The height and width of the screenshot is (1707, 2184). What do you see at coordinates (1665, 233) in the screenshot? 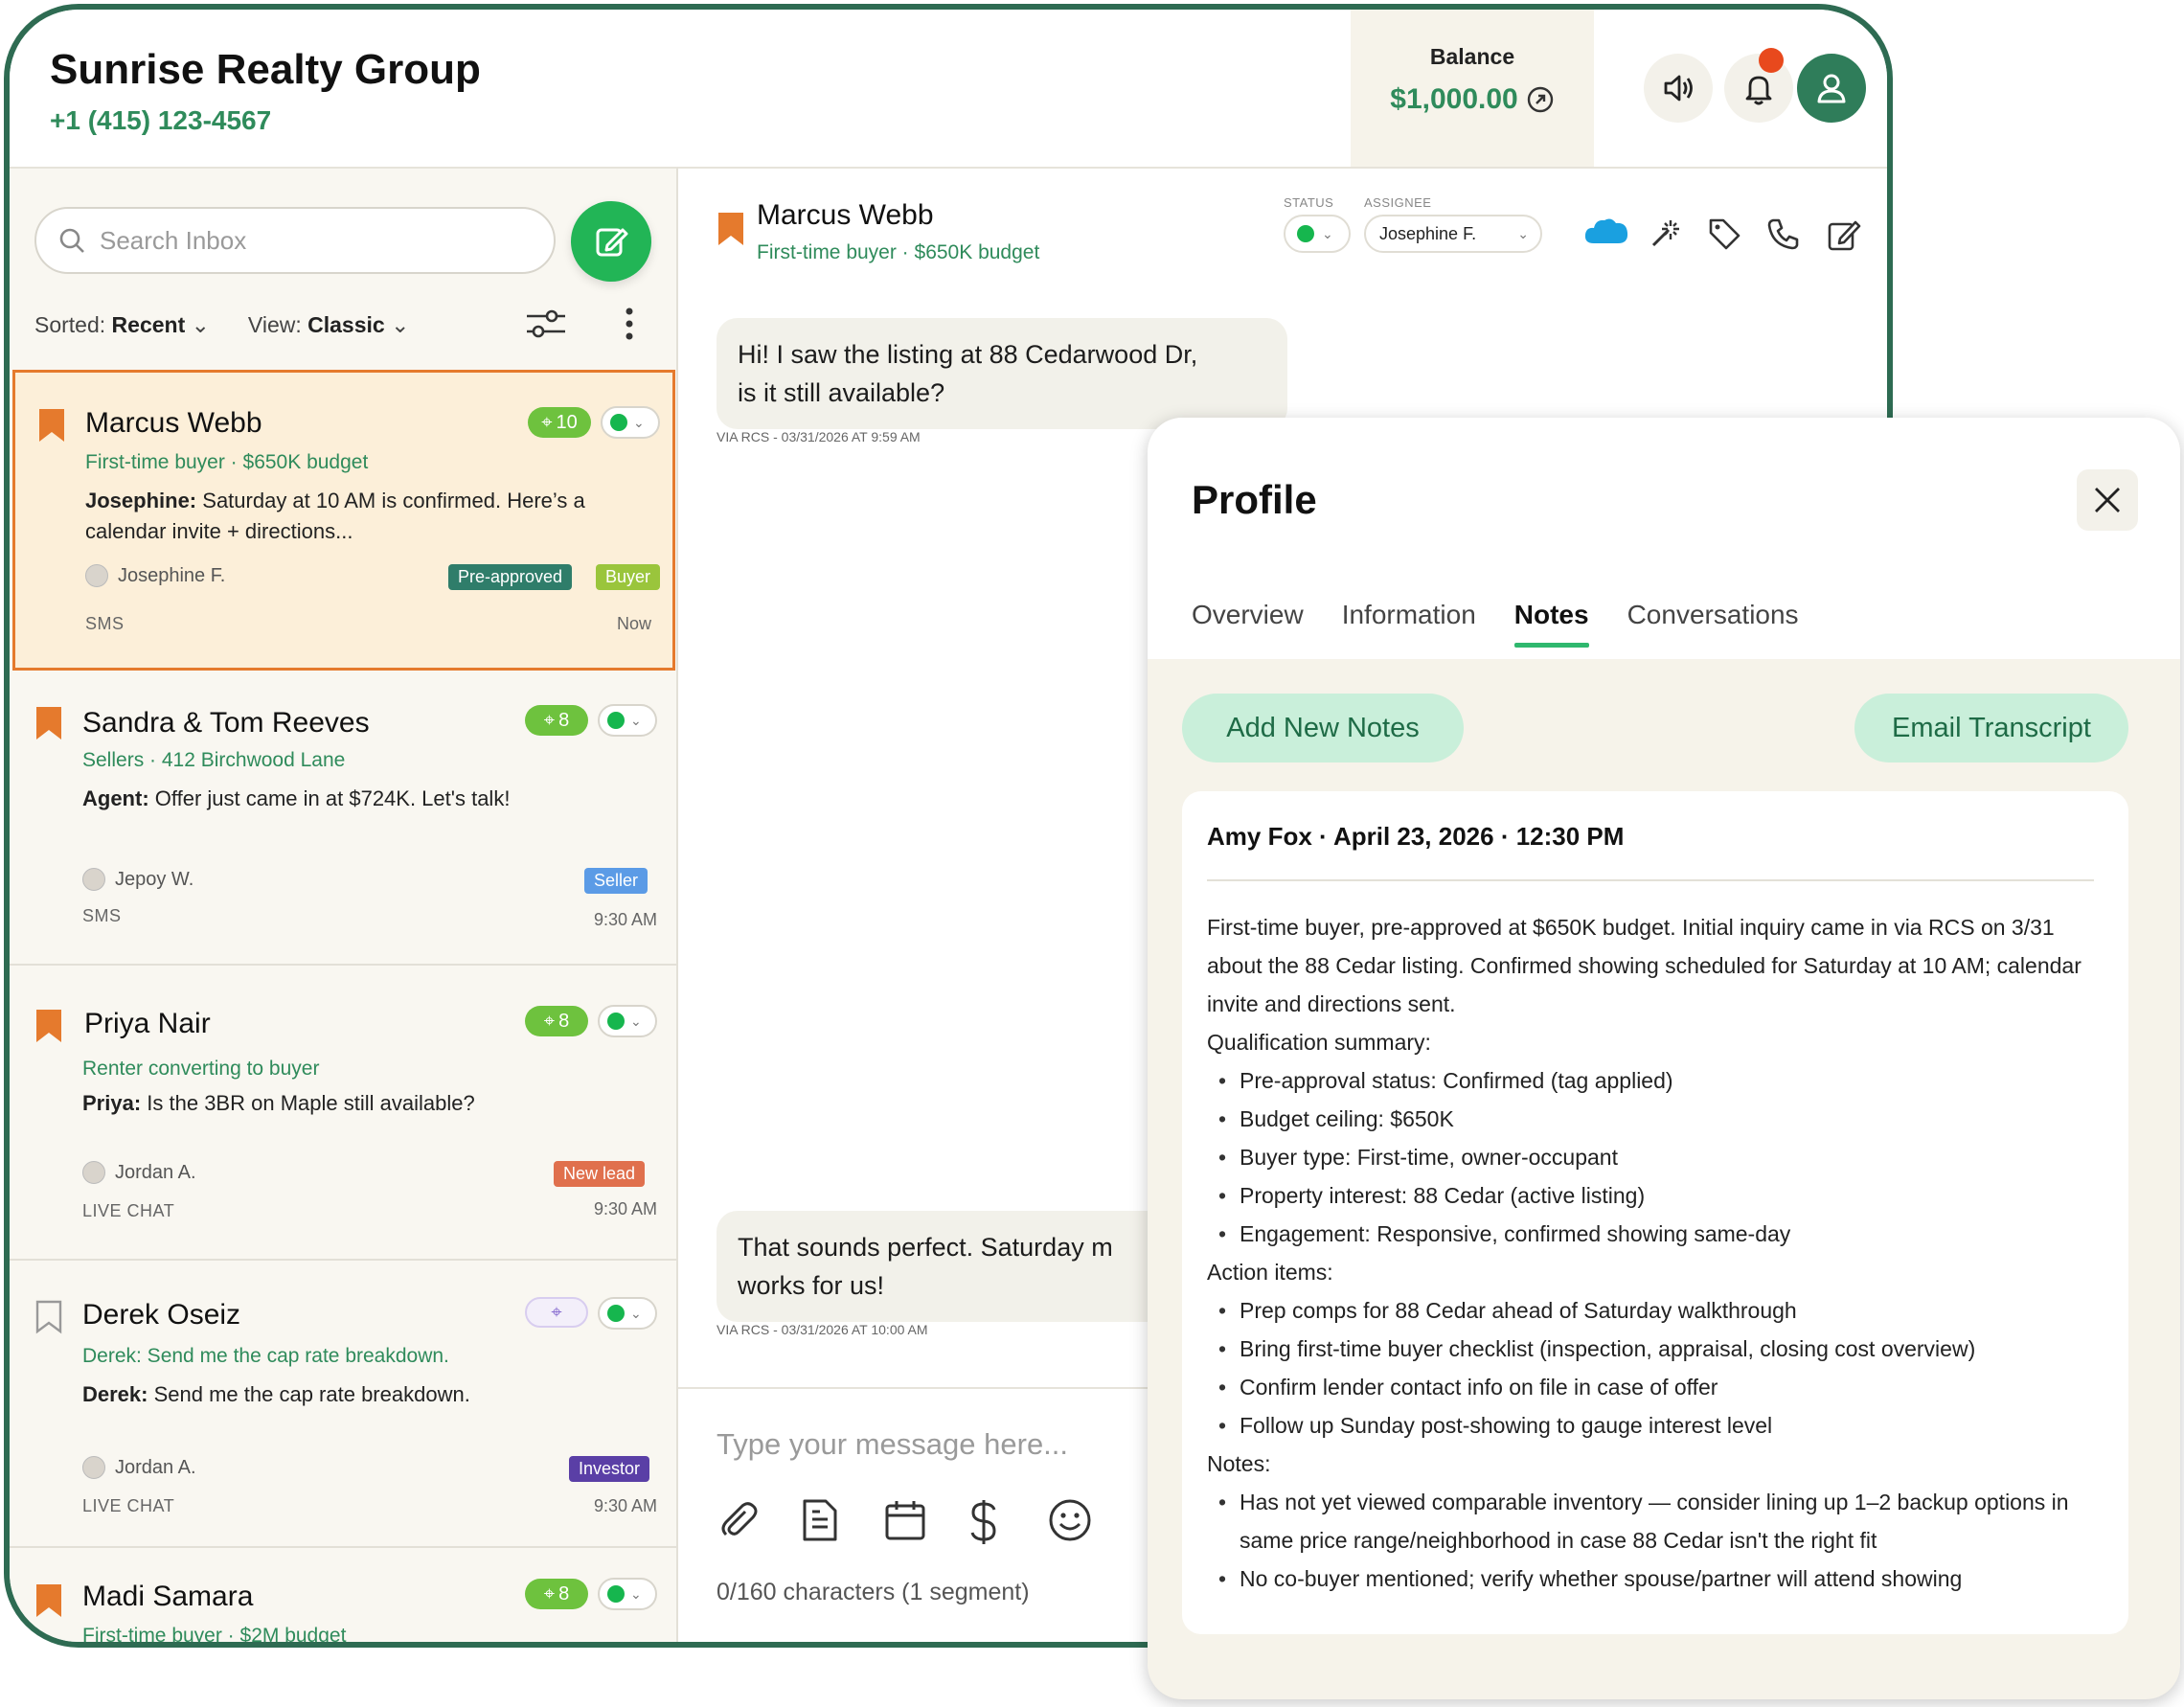
I see `magic-wand-icon` at bounding box center [1665, 233].